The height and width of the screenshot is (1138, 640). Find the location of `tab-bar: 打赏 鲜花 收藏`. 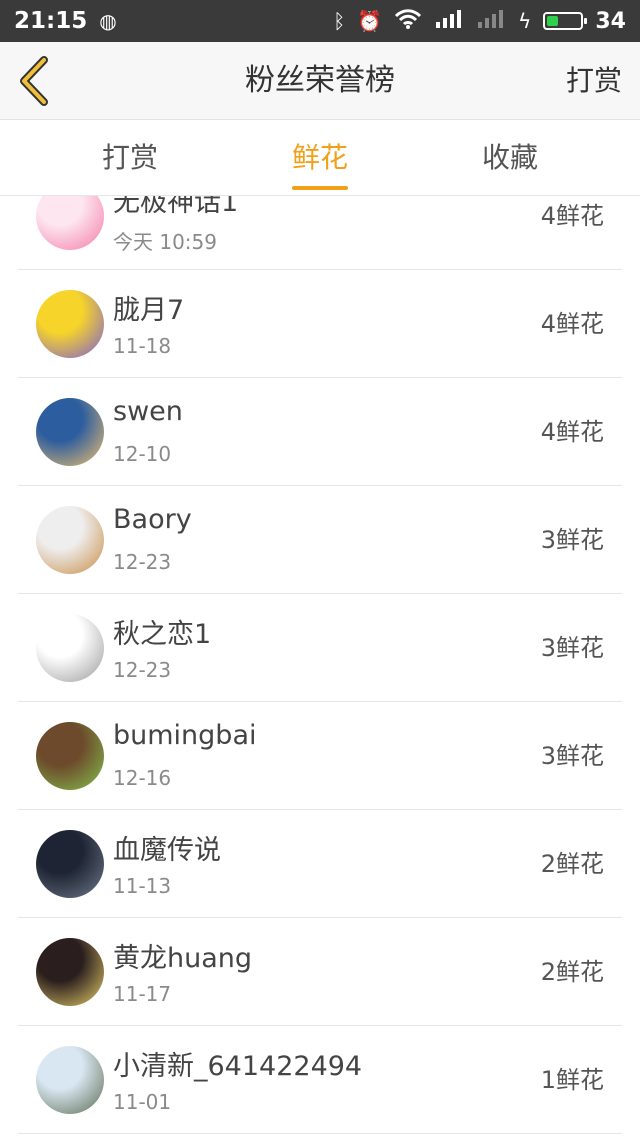

tab-bar: 打赏 鲜花 收藏 is located at coordinates (320, 158).